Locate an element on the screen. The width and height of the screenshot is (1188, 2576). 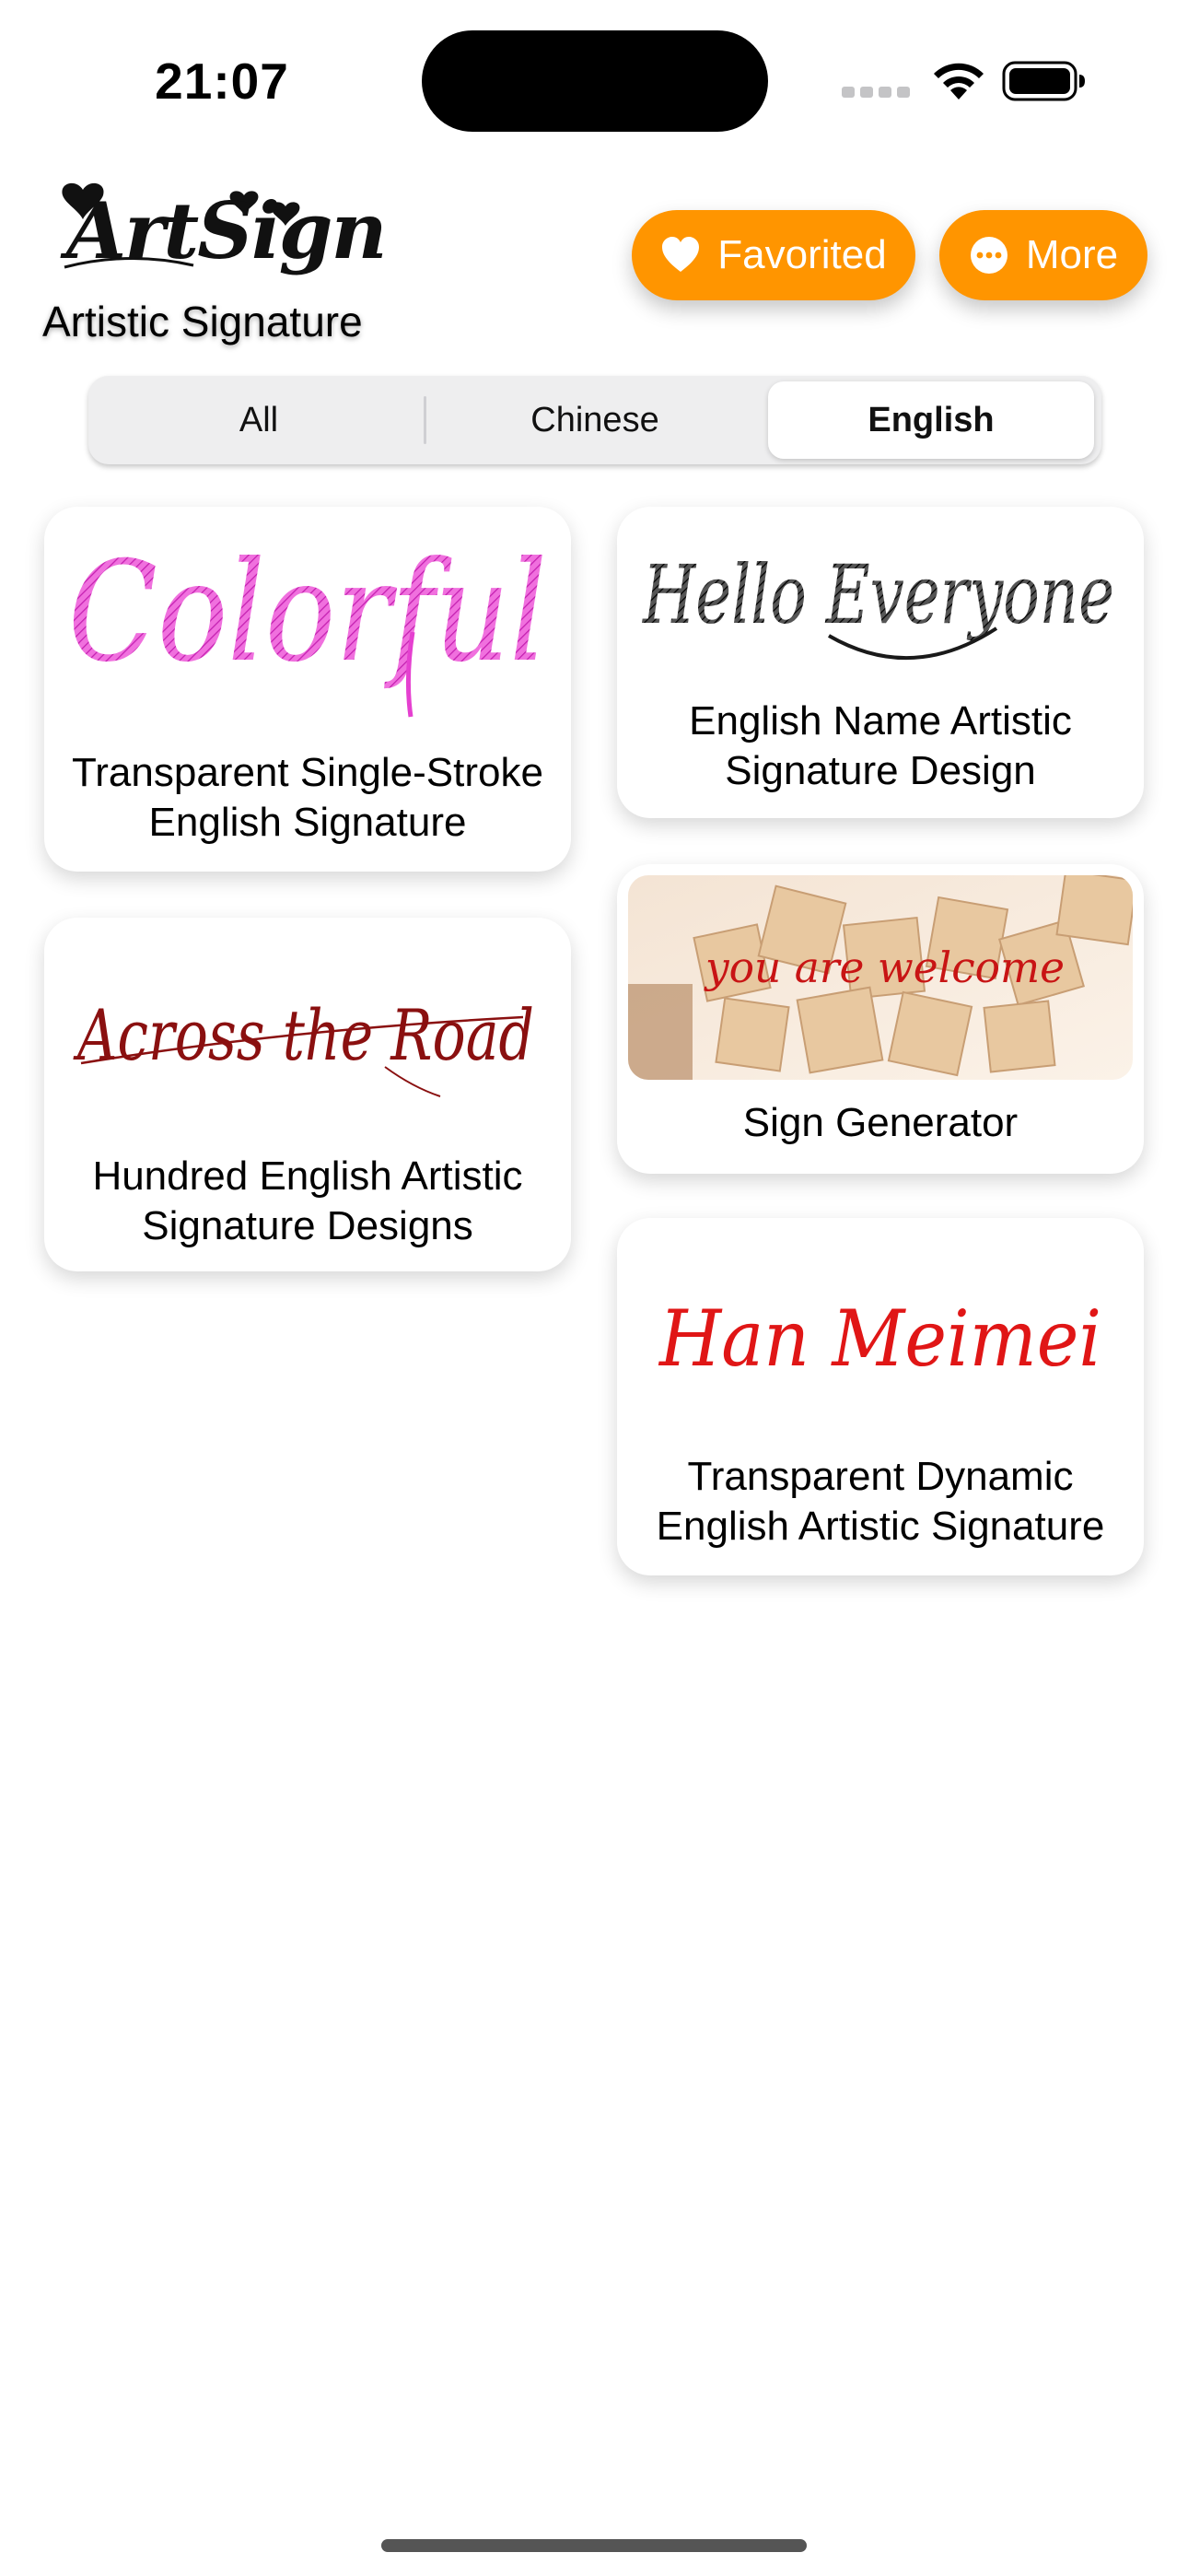
segment-divider is located at coordinates (425, 420).